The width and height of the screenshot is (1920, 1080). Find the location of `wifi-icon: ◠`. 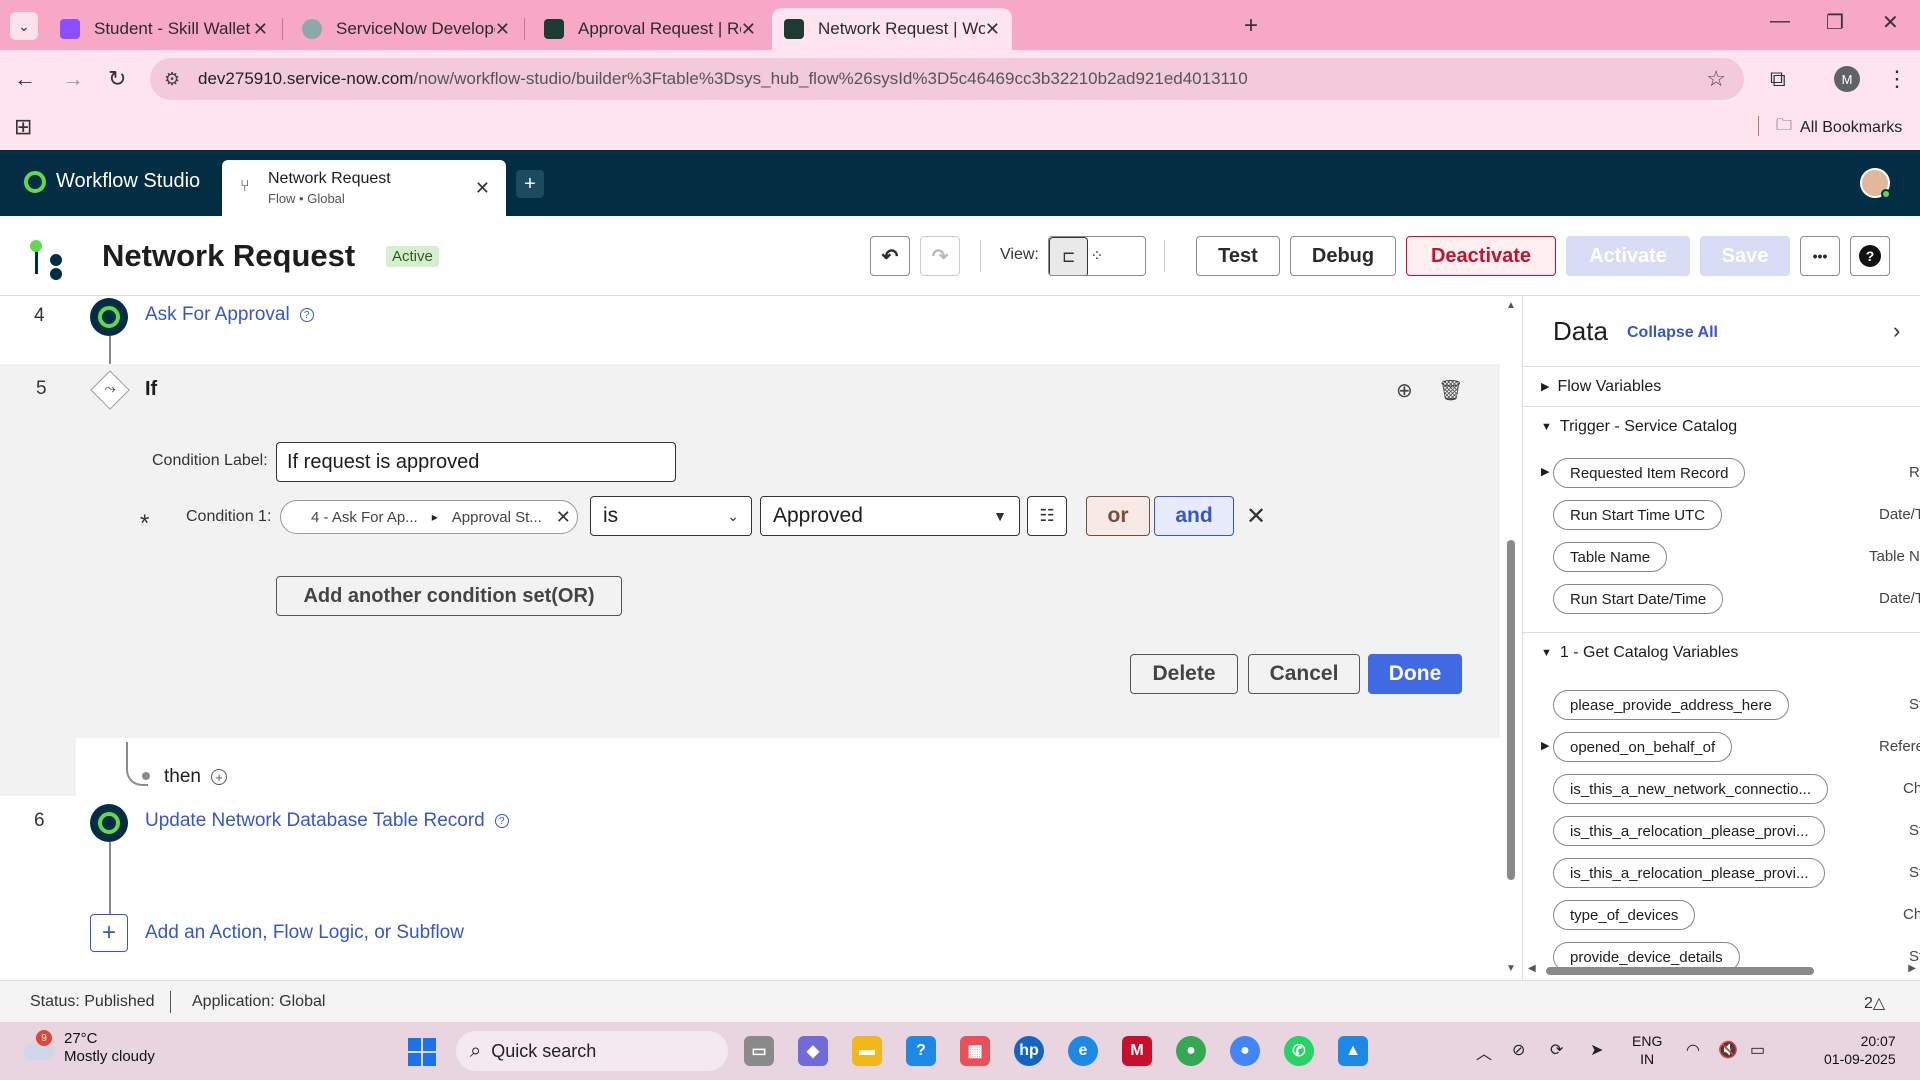

wifi-icon: ◠ is located at coordinates (1693, 1050).